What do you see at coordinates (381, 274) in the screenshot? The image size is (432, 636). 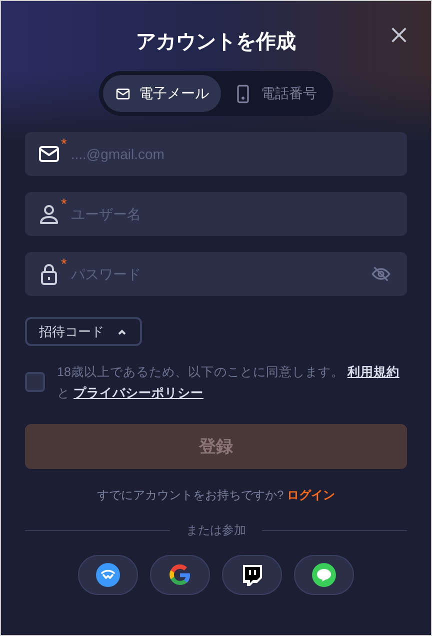 I see `eye-off-icon` at bounding box center [381, 274].